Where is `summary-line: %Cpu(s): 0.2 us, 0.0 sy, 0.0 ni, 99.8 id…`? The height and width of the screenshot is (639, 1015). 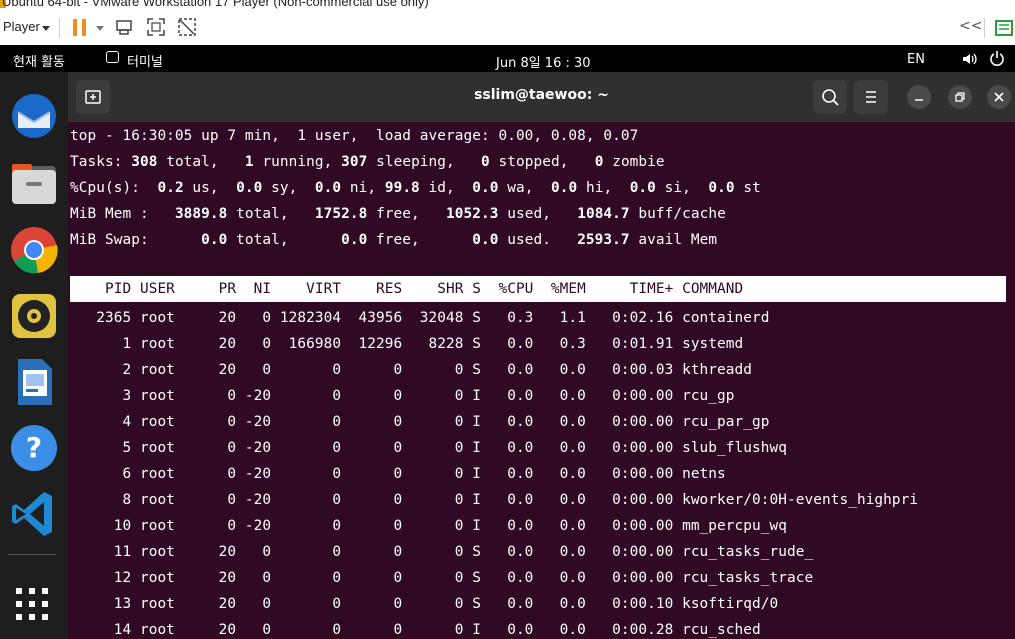 summary-line: %Cpu(s): 0.2 us, 0.0 sy, 0.0 ni, 99.8 id… is located at coordinates (415, 188).